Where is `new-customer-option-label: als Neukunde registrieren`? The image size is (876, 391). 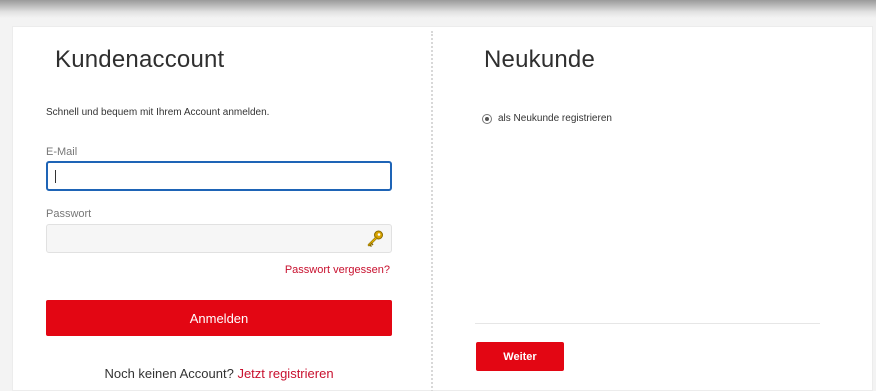 new-customer-option-label: als Neukunde registrieren is located at coordinates (555, 118).